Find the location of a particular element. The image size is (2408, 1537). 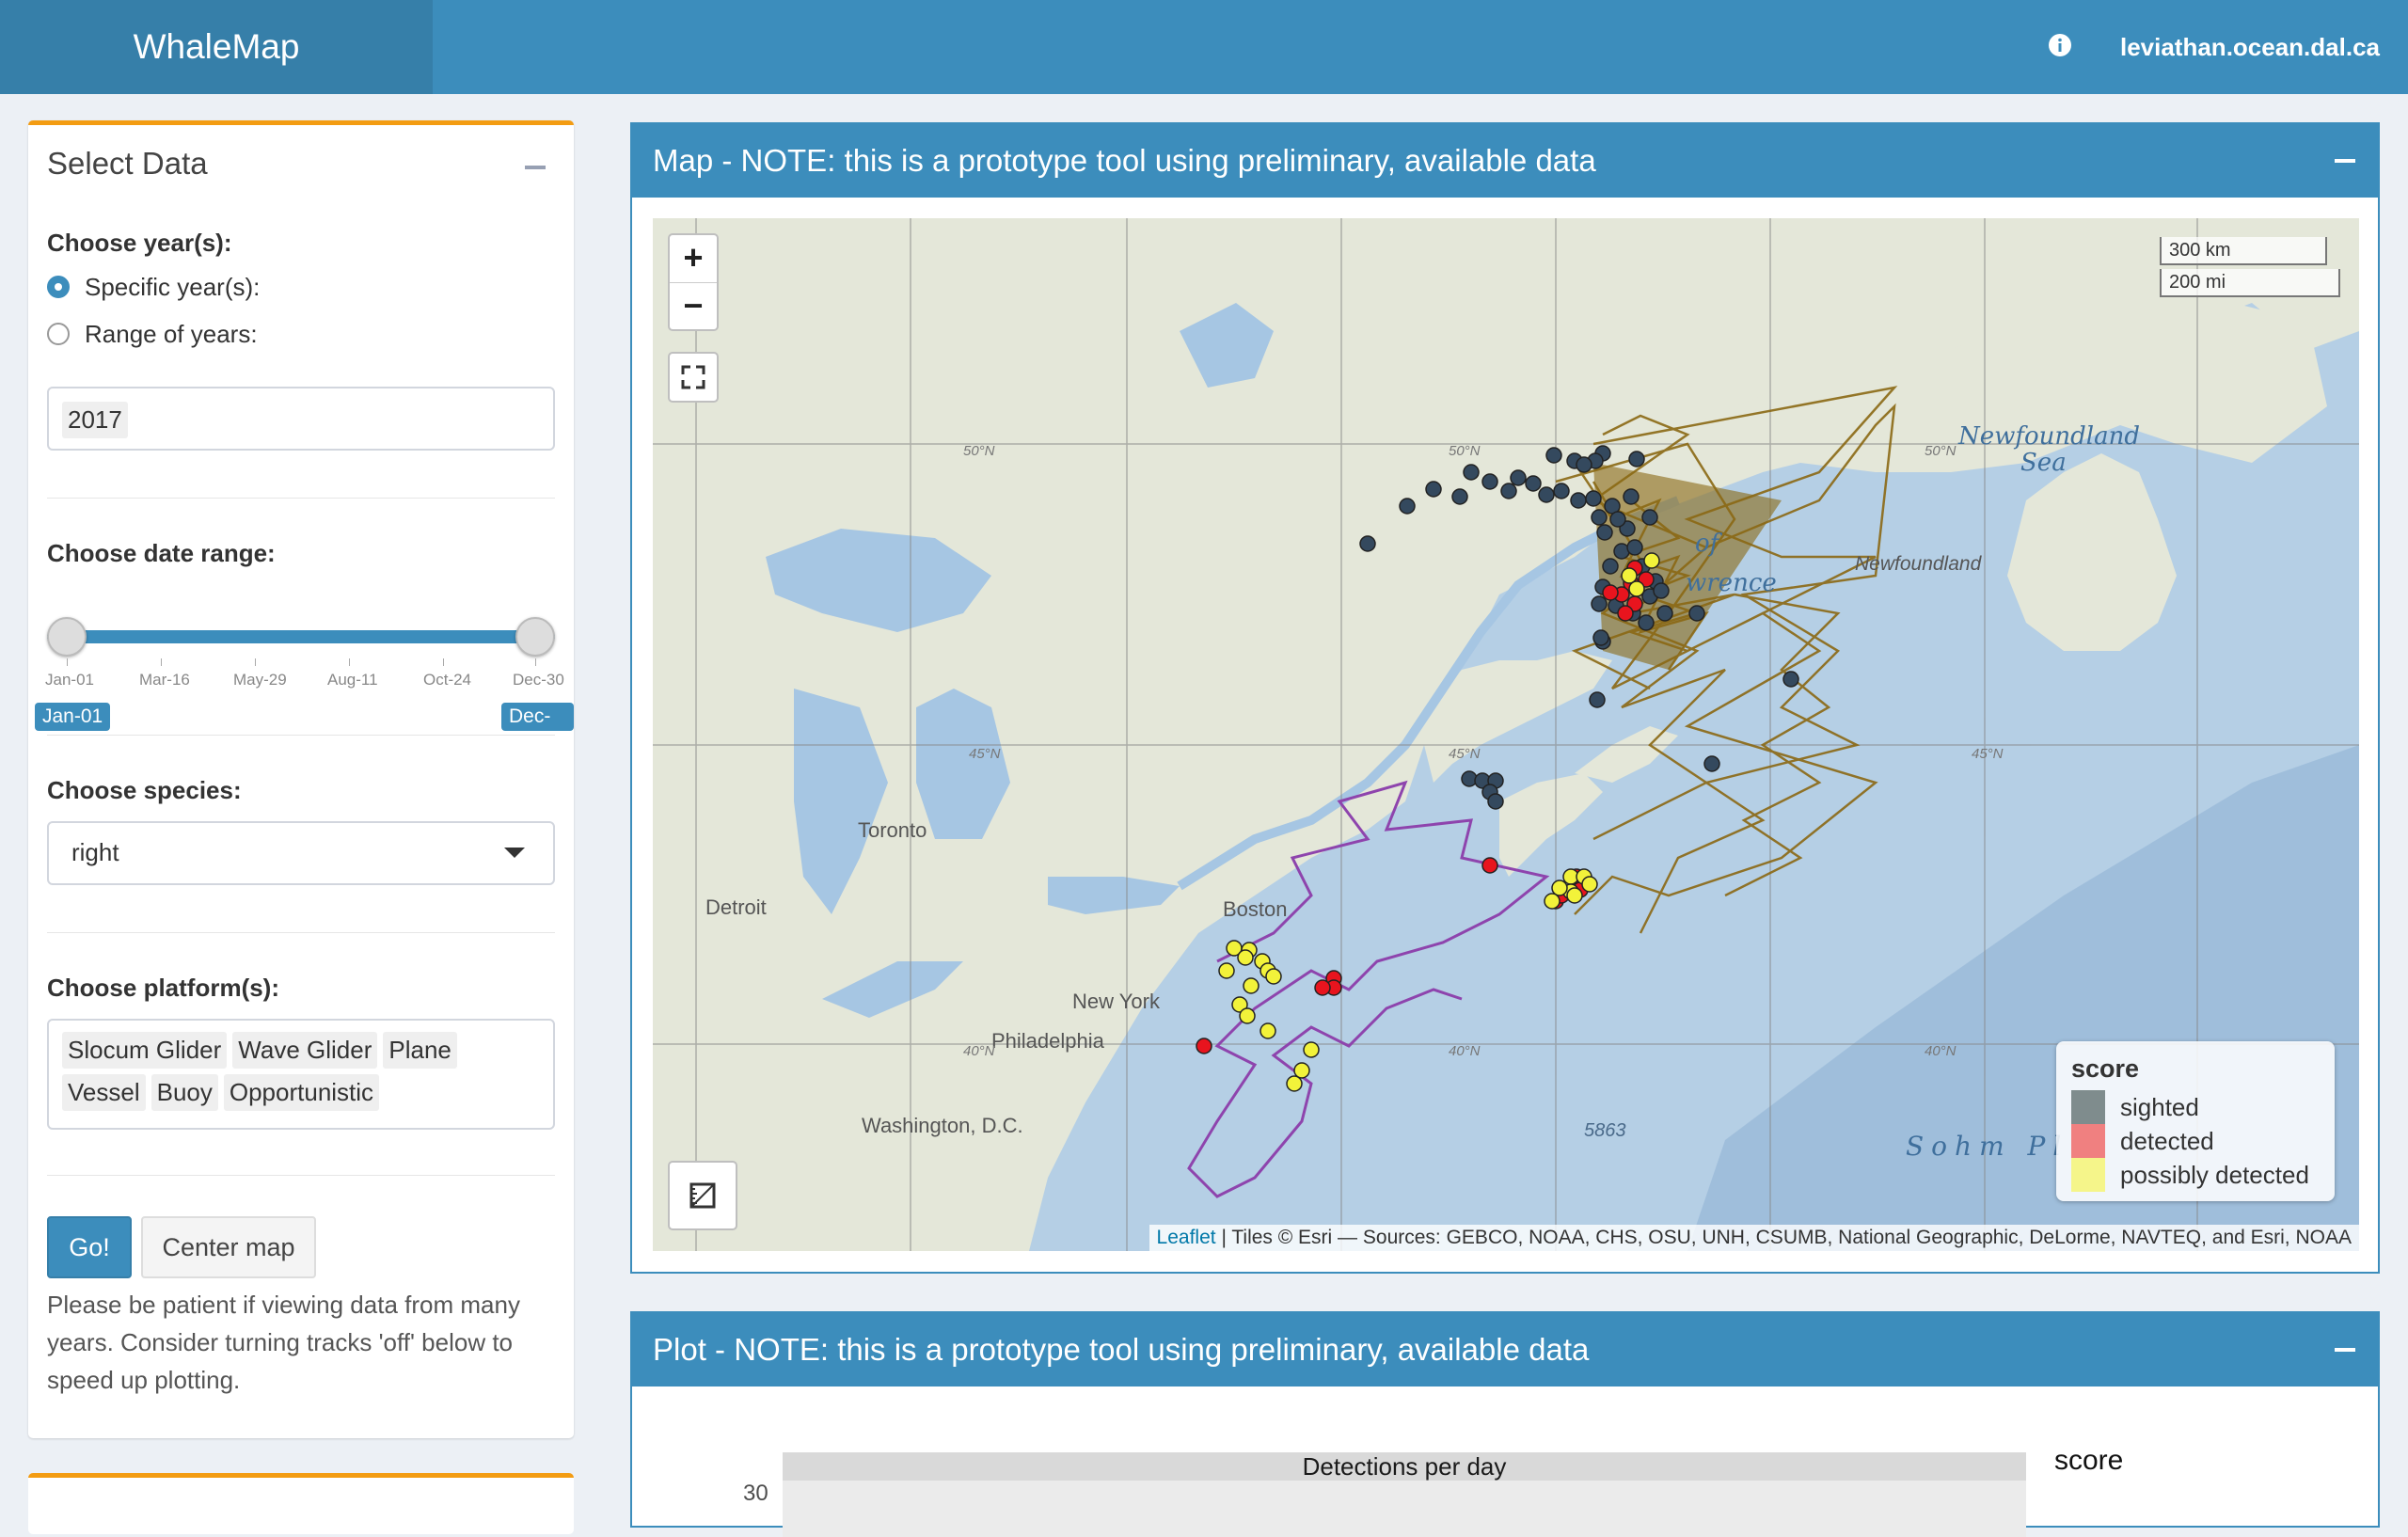

radio-range-years: Range of years: is located at coordinates (152, 334).